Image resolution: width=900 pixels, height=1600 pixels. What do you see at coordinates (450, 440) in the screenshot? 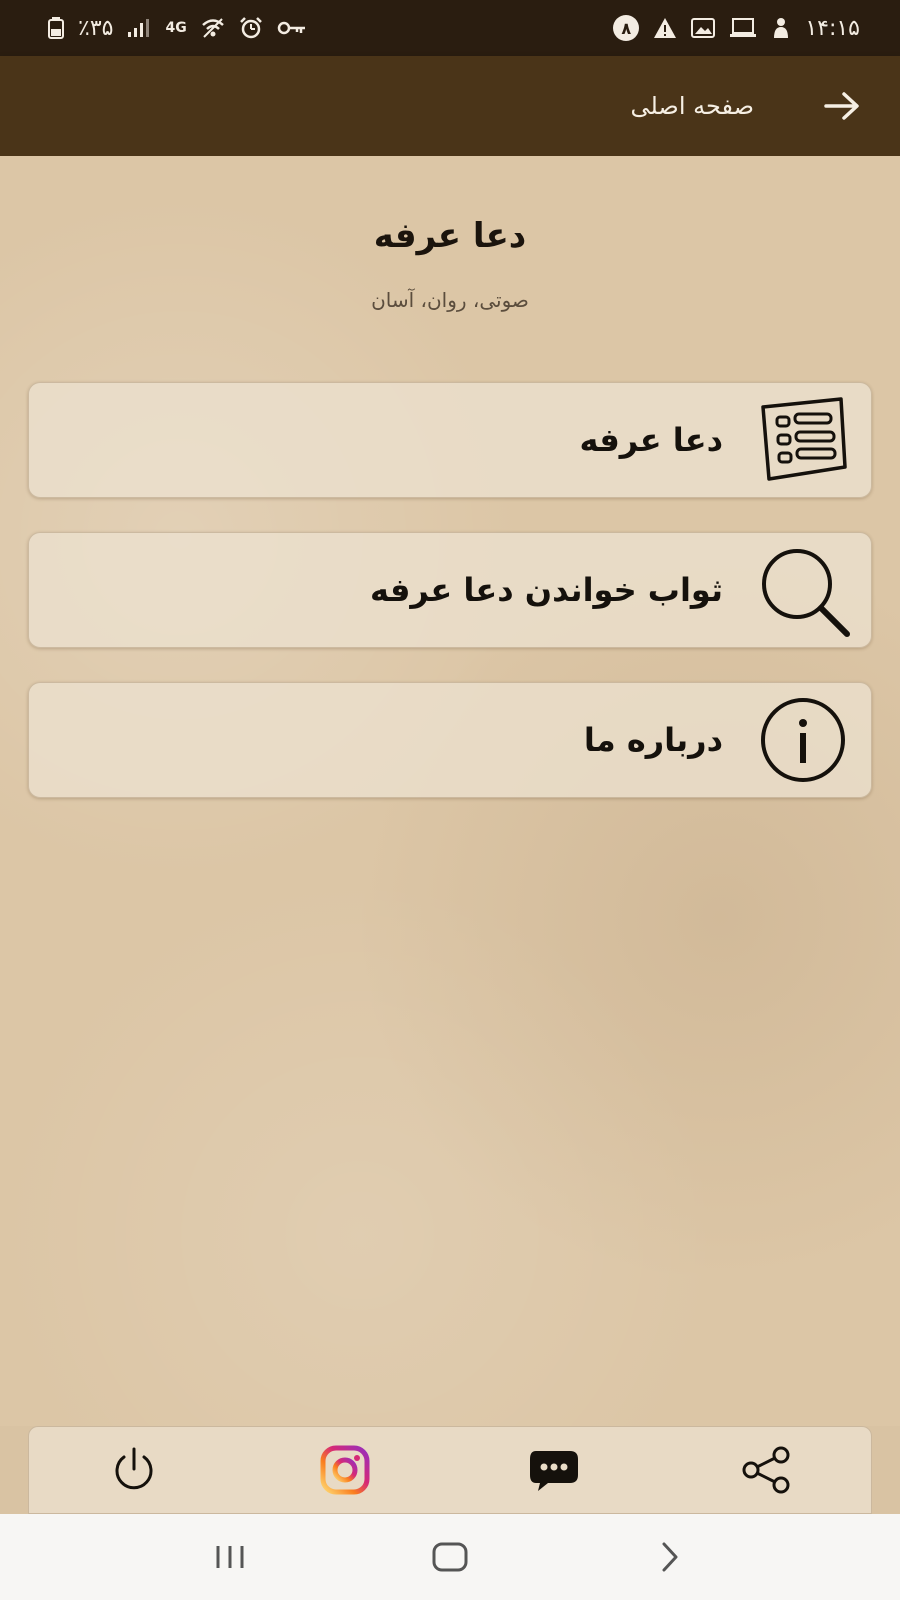
I see `menu-item-dua-arafah: دعا عرفه` at bounding box center [450, 440].